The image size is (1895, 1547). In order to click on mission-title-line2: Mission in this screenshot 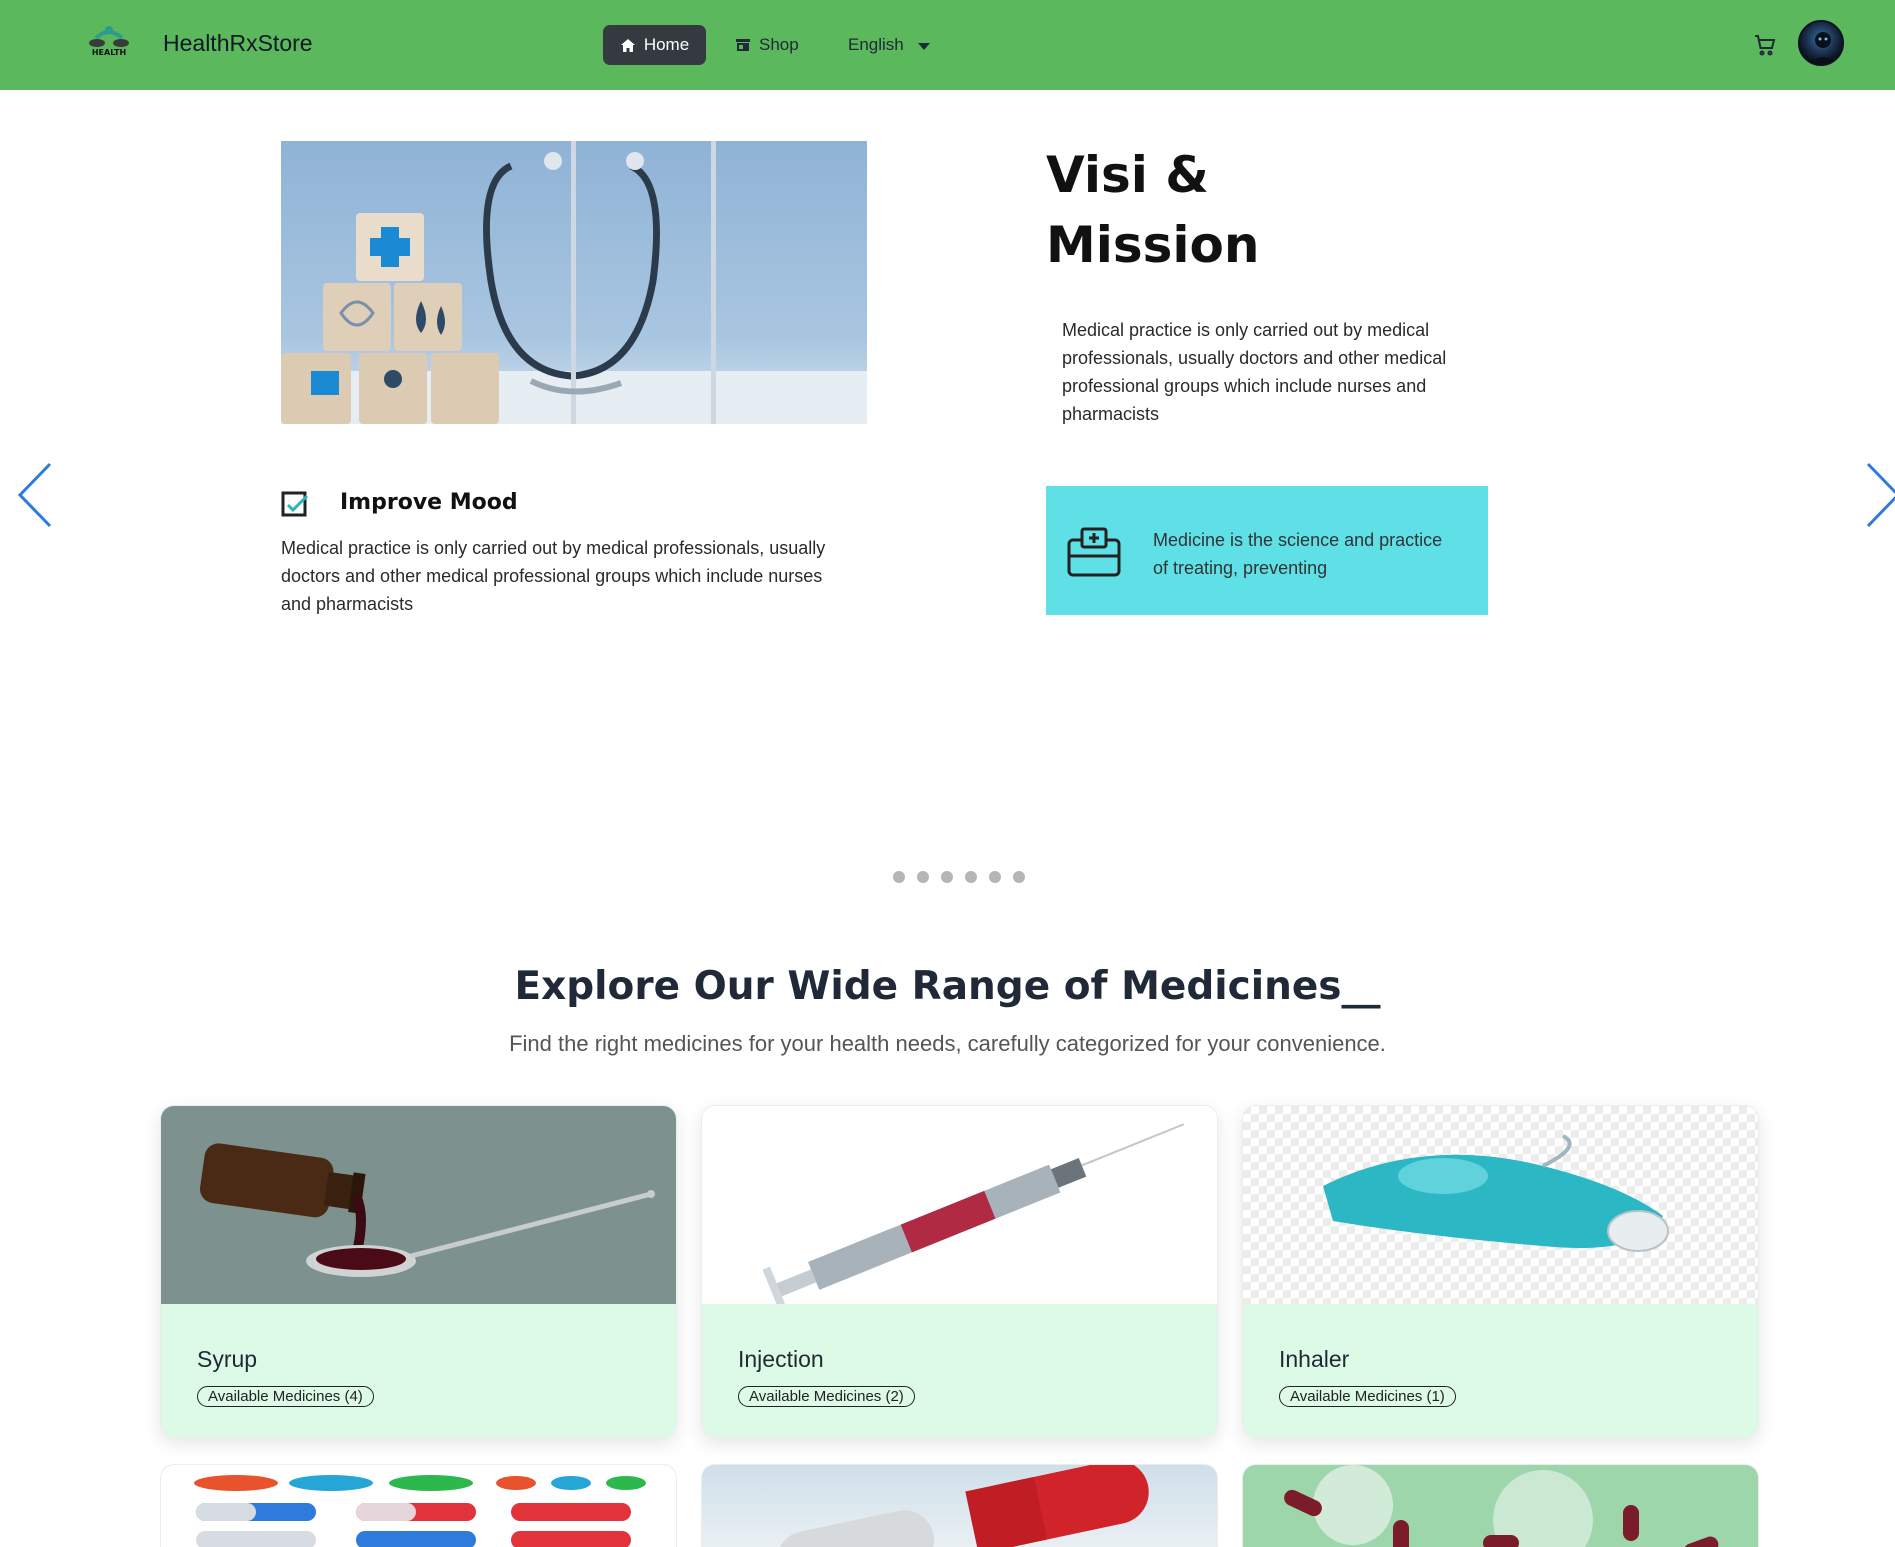, I will do `click(1153, 245)`.